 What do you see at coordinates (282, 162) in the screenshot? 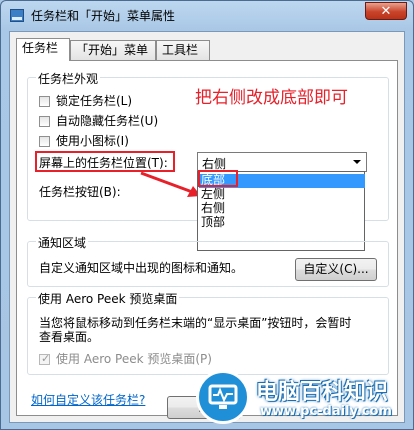
I see `taskbar-position-combobox: 右侧` at bounding box center [282, 162].